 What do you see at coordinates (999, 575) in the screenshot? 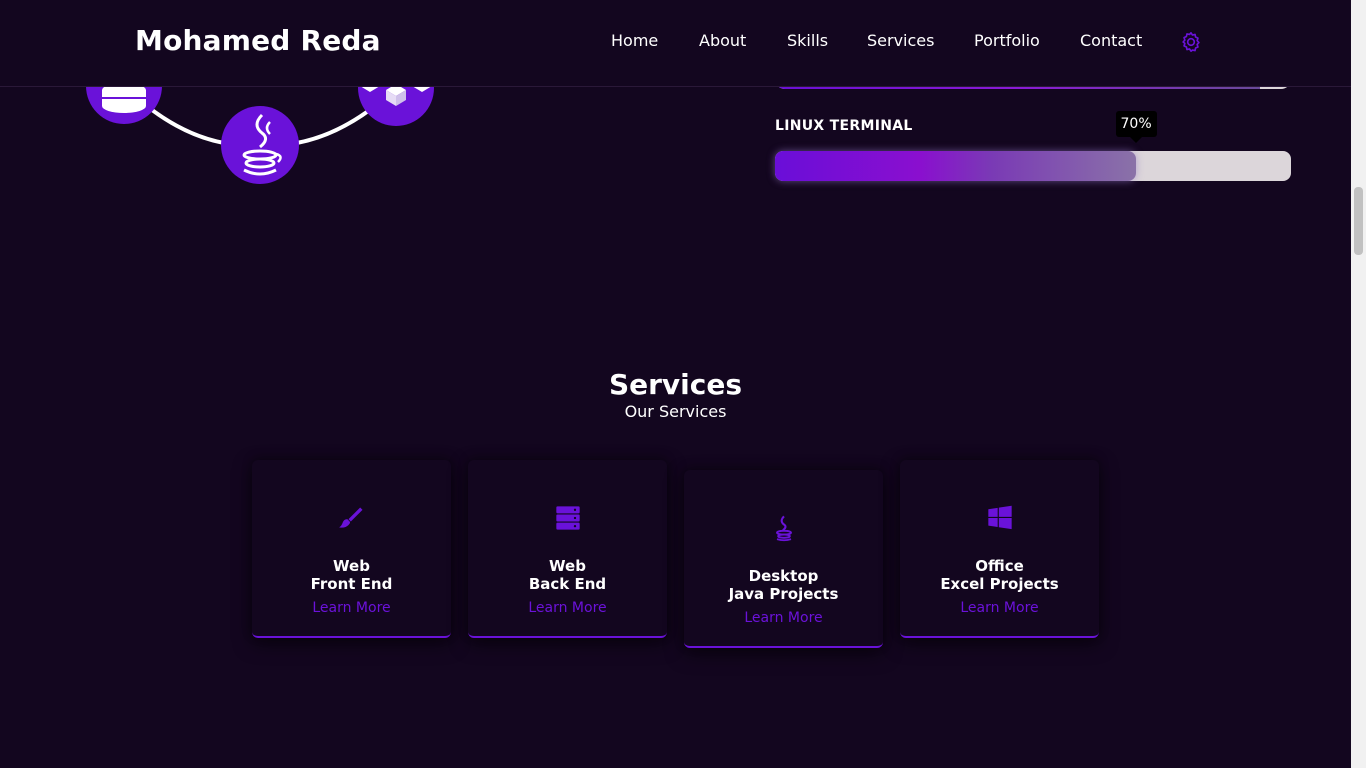
I see `service-card-title: Office Excel Projects` at bounding box center [999, 575].